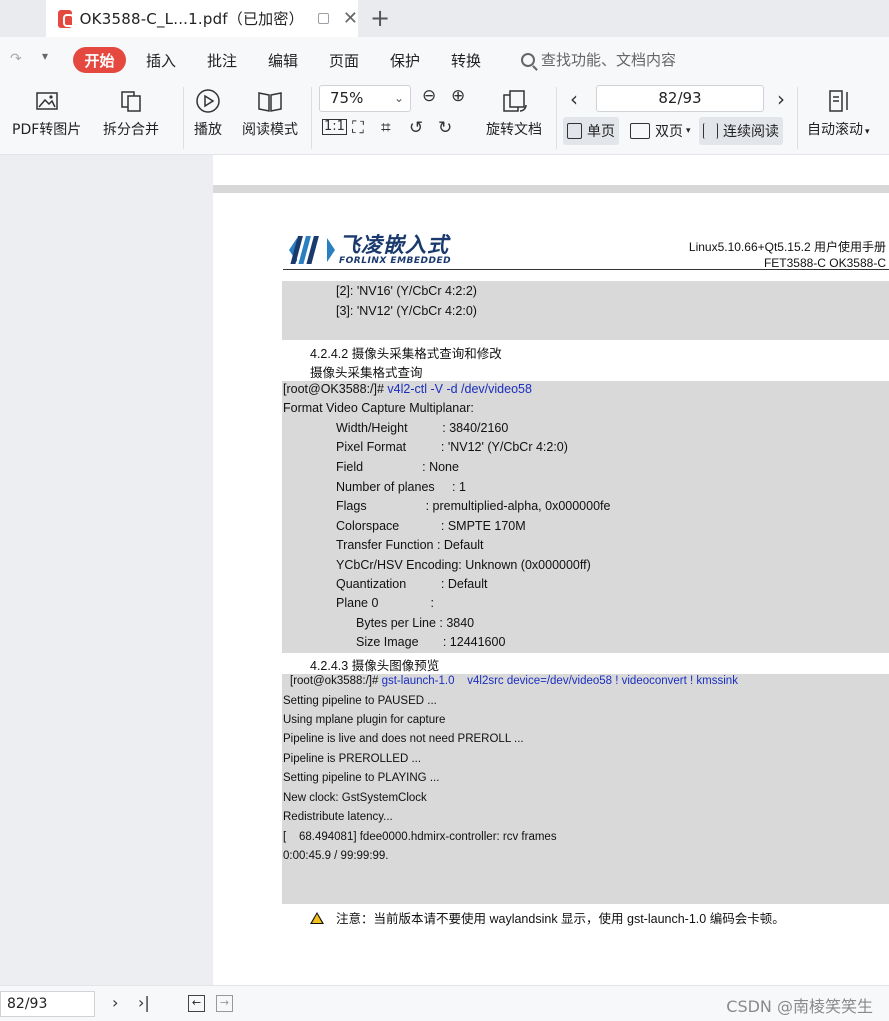 This screenshot has height=1021, width=889. I want to click on logo-chinese-text: 飞凌嵌入式, so click(394, 245).